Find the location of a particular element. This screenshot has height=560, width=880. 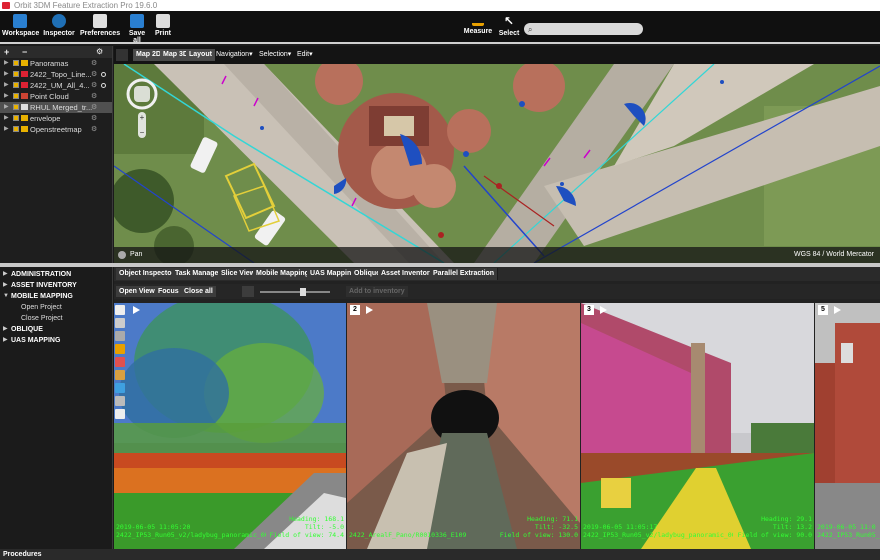

layer-type-icon is located at coordinates (24, 96).